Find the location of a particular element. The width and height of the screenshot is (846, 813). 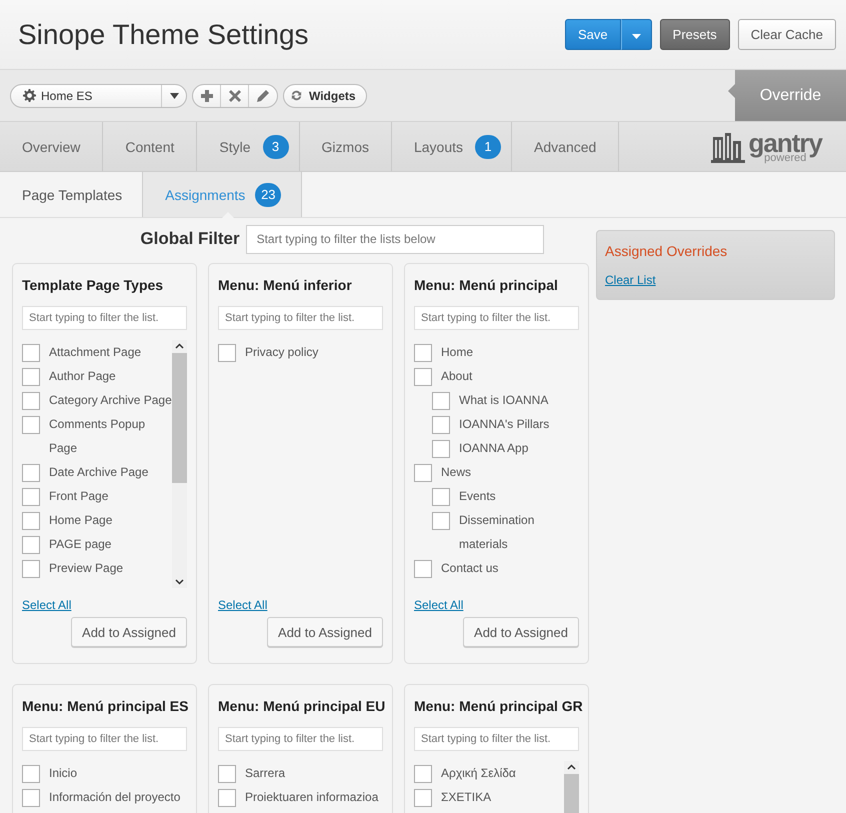

tab: Overview is located at coordinates (52, 146).